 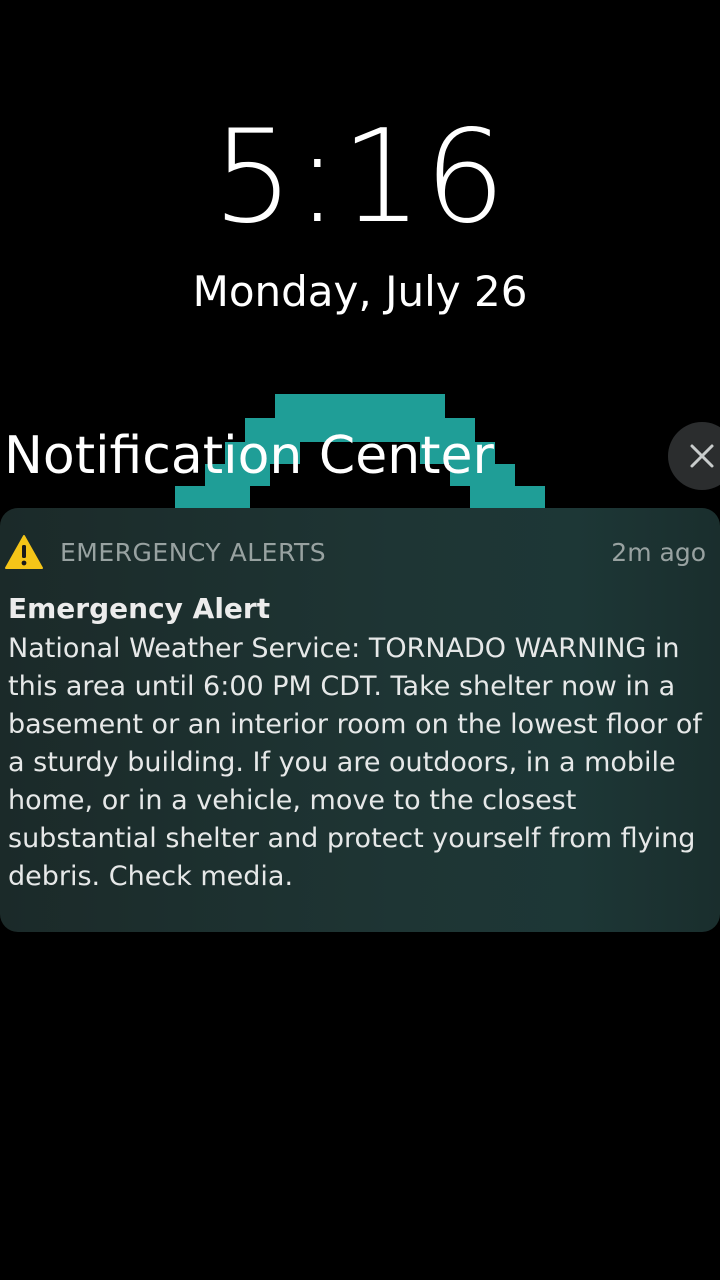 What do you see at coordinates (249, 456) in the screenshot?
I see `notification-center-title: Notification Center` at bounding box center [249, 456].